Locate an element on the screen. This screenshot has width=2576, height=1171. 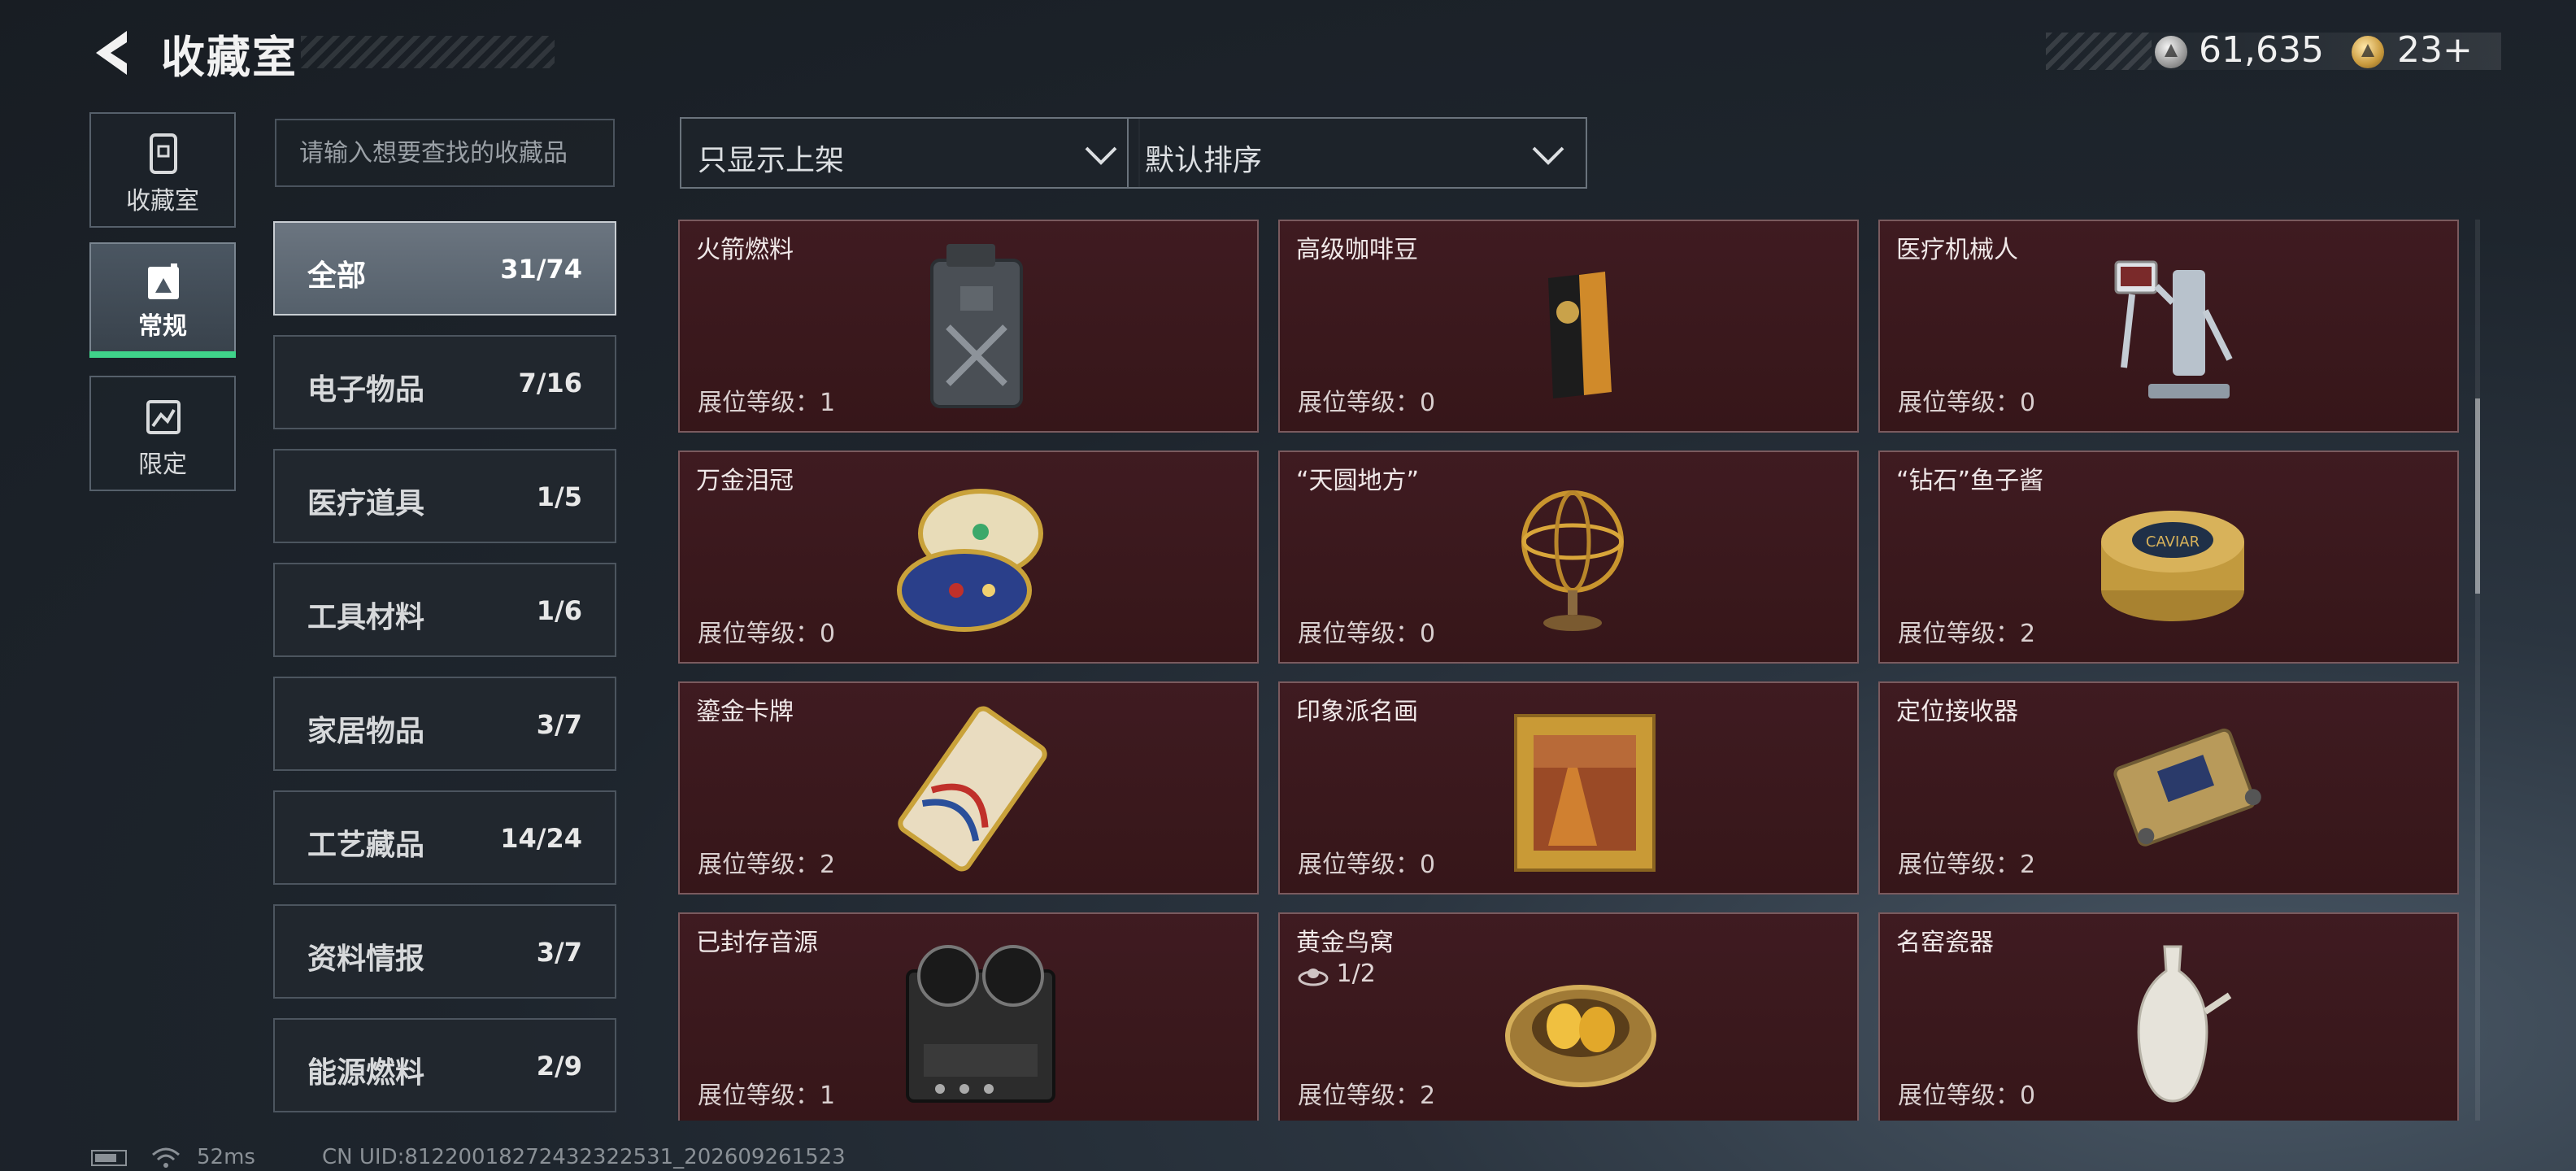
active-tab-indicator is located at coordinates (163, 354).